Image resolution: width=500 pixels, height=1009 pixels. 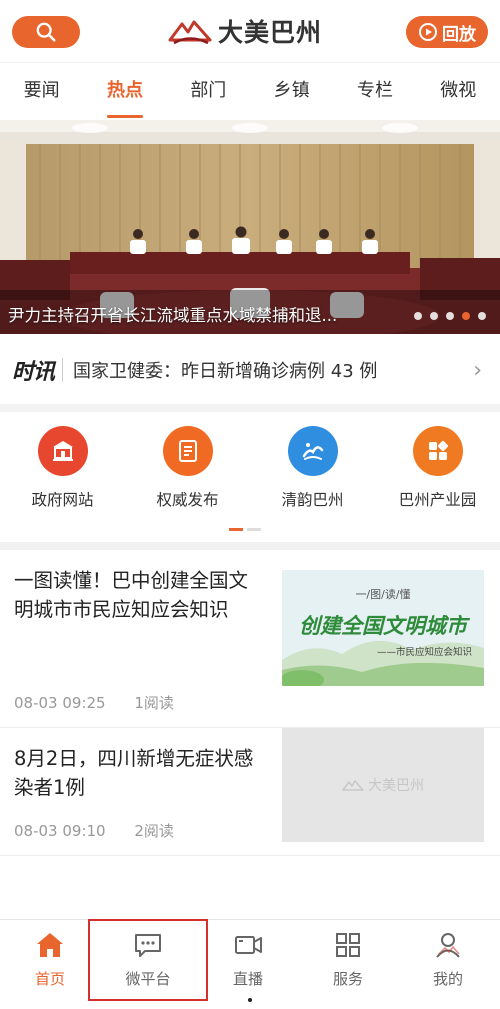 I want to click on government-building-icon, so click(x=62, y=451).